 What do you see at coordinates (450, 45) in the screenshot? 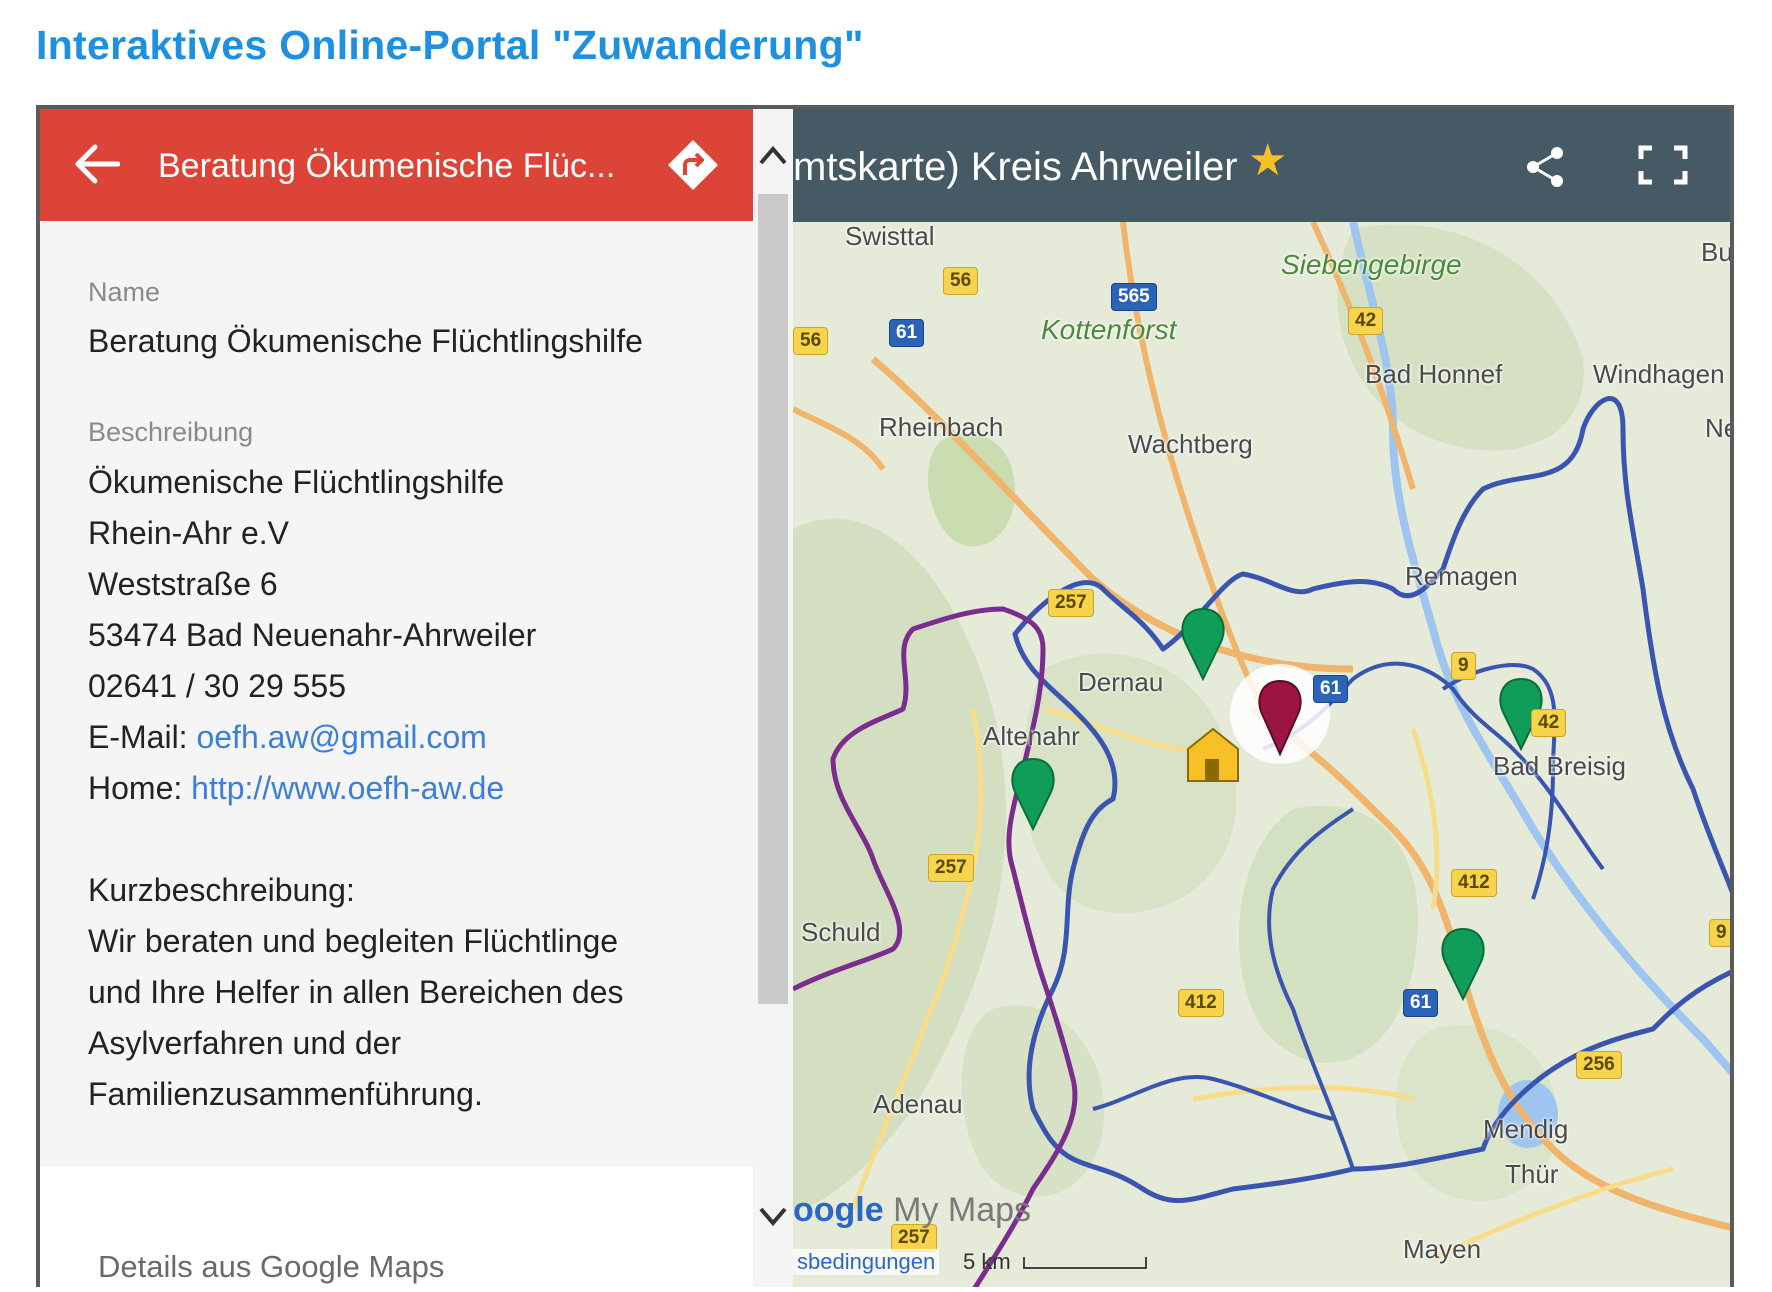
I see `page-title: Interaktives Online-Portal "Zuwanderung"` at bounding box center [450, 45].